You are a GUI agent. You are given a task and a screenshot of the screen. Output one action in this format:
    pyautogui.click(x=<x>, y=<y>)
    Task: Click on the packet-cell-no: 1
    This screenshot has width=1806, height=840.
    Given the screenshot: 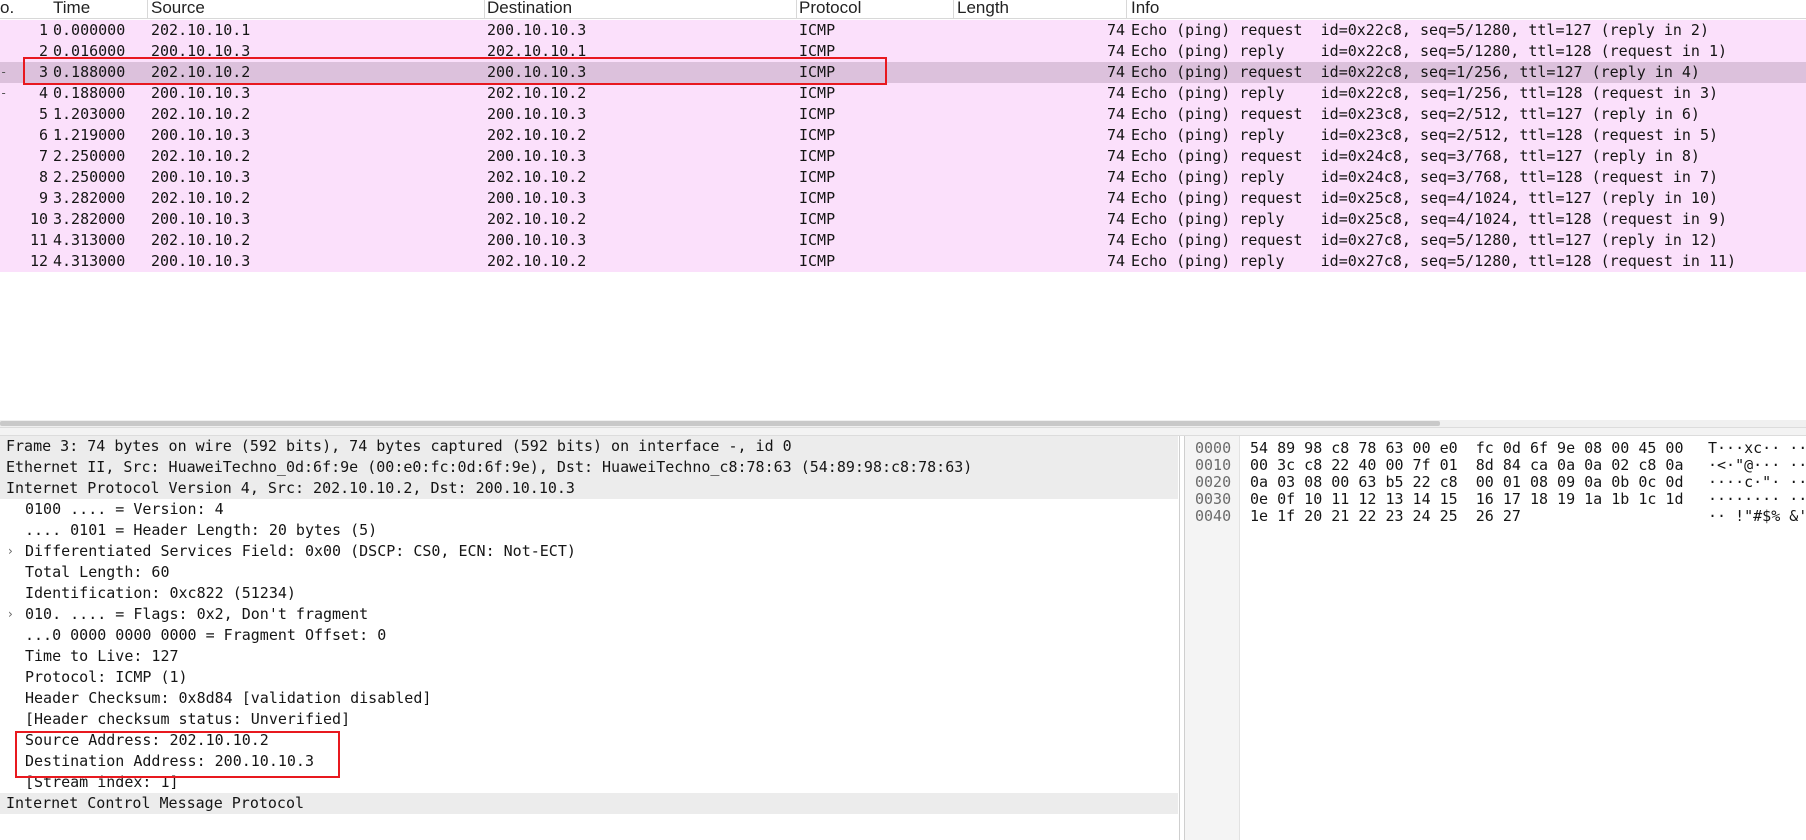 What is the action you would take?
    pyautogui.click(x=43, y=30)
    